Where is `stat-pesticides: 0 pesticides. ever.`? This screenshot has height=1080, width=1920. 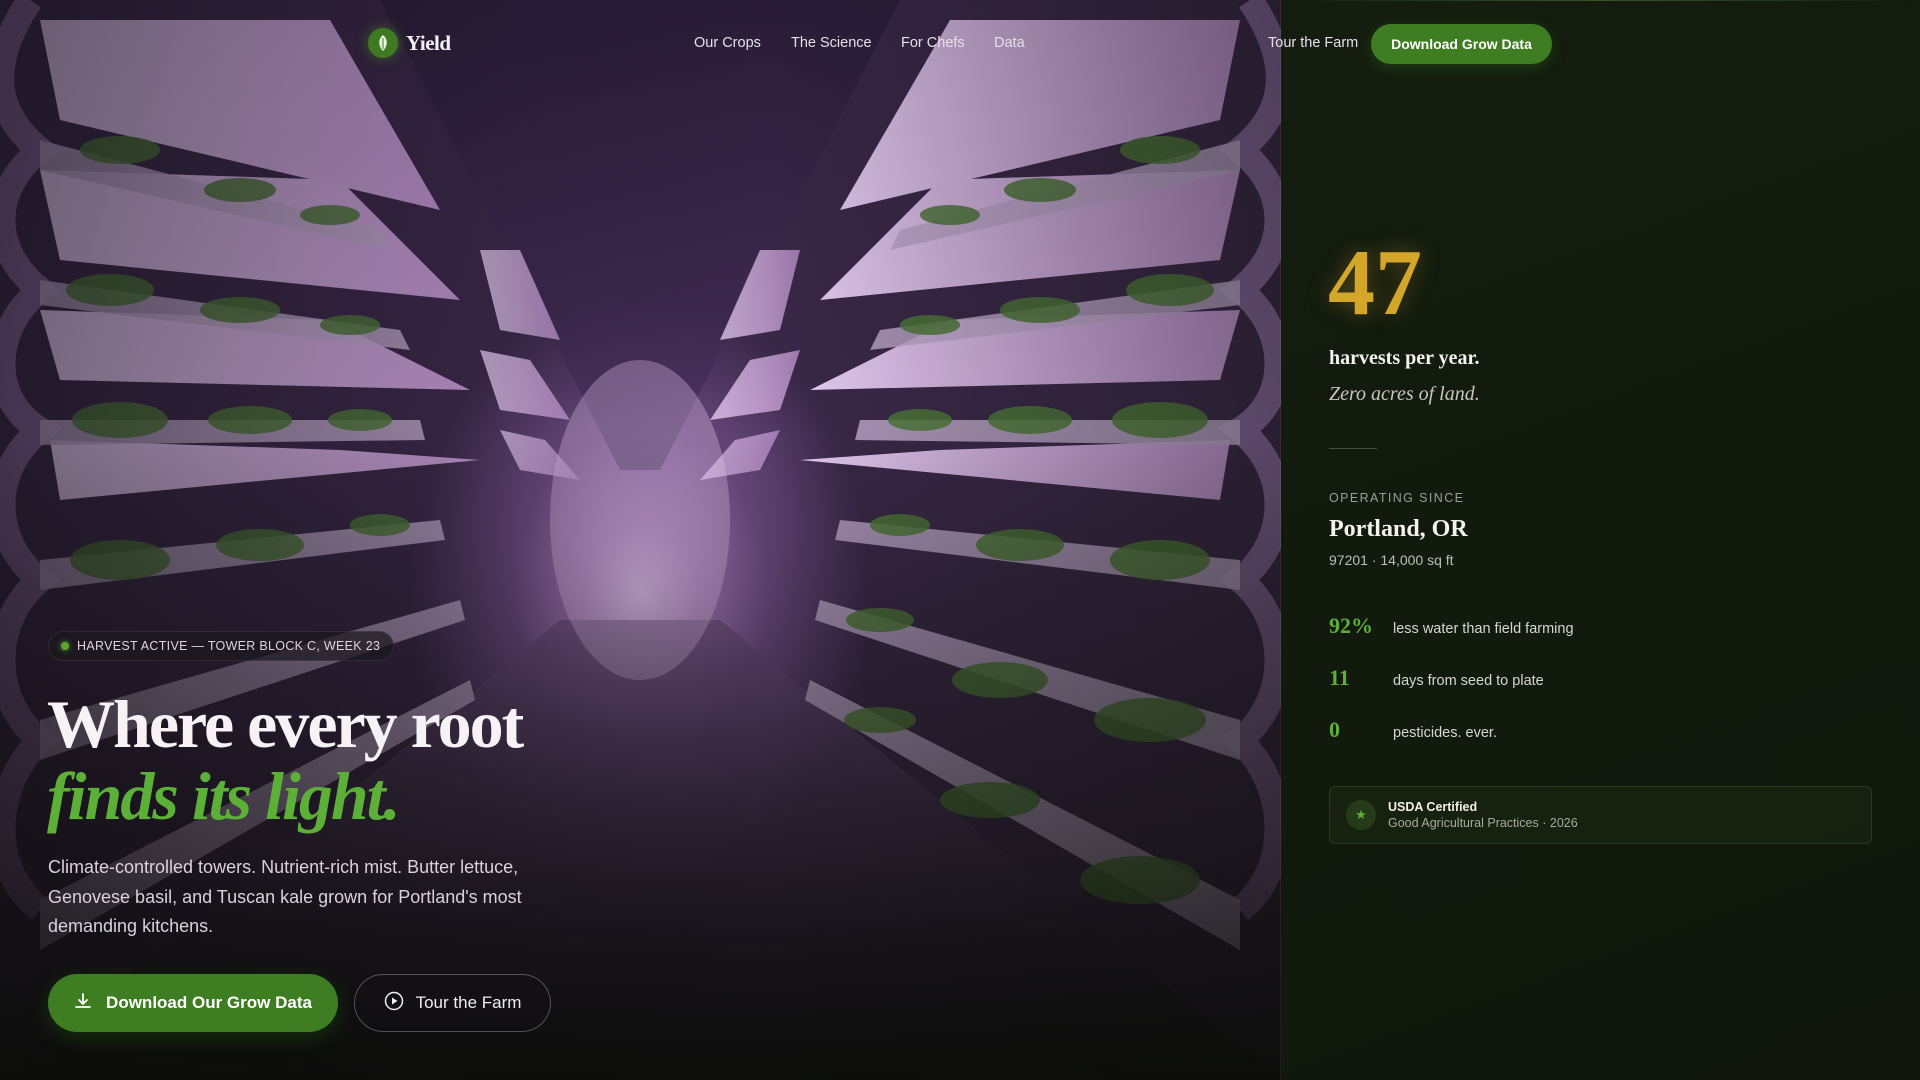 stat-pesticides: 0 pesticides. ever. is located at coordinates (1413, 730).